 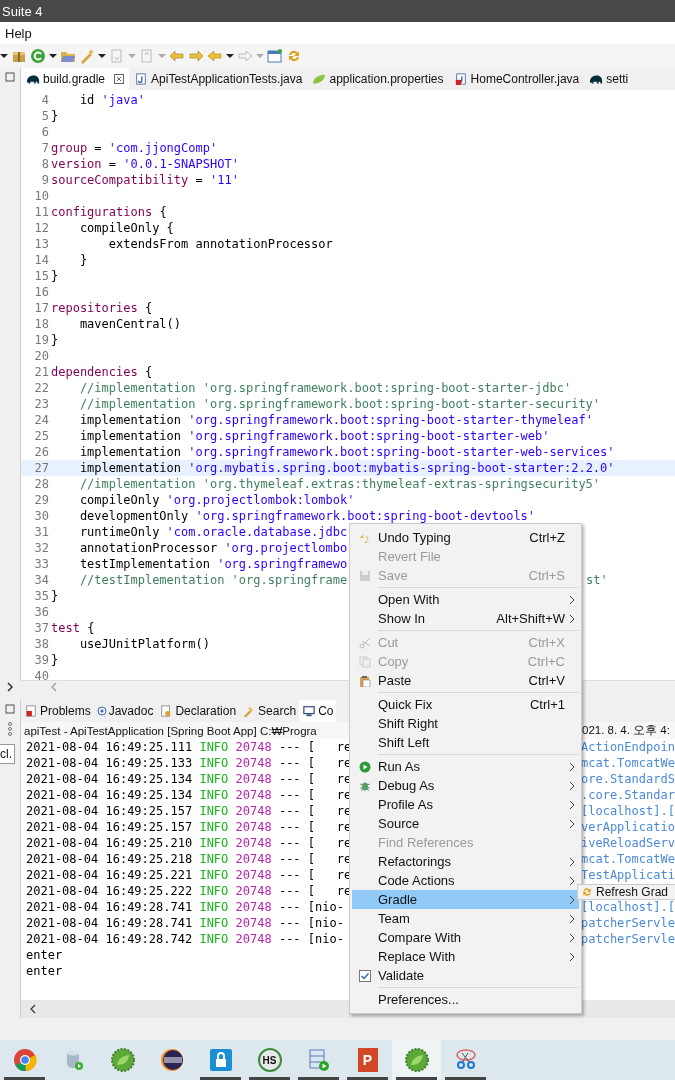 I want to click on menu-item: Show In Alt+Shift+W, so click(x=465, y=618).